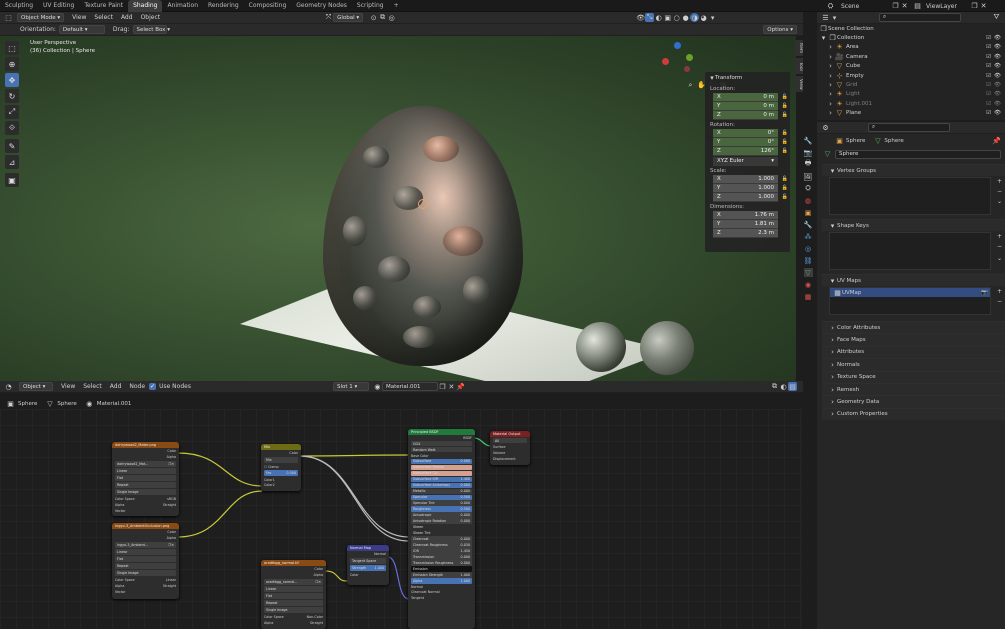 Image resolution: width=1005 pixels, height=629 pixels. Describe the element at coordinates (911, 113) in the screenshot. I see `outliner-item-plane: › ▽ Plane ☑ 👁` at that location.